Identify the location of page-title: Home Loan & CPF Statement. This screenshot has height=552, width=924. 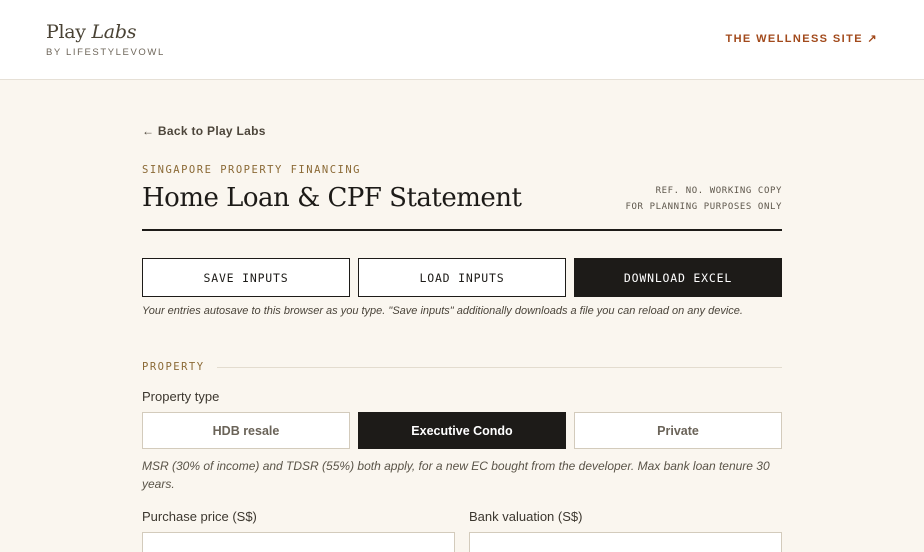
(332, 198).